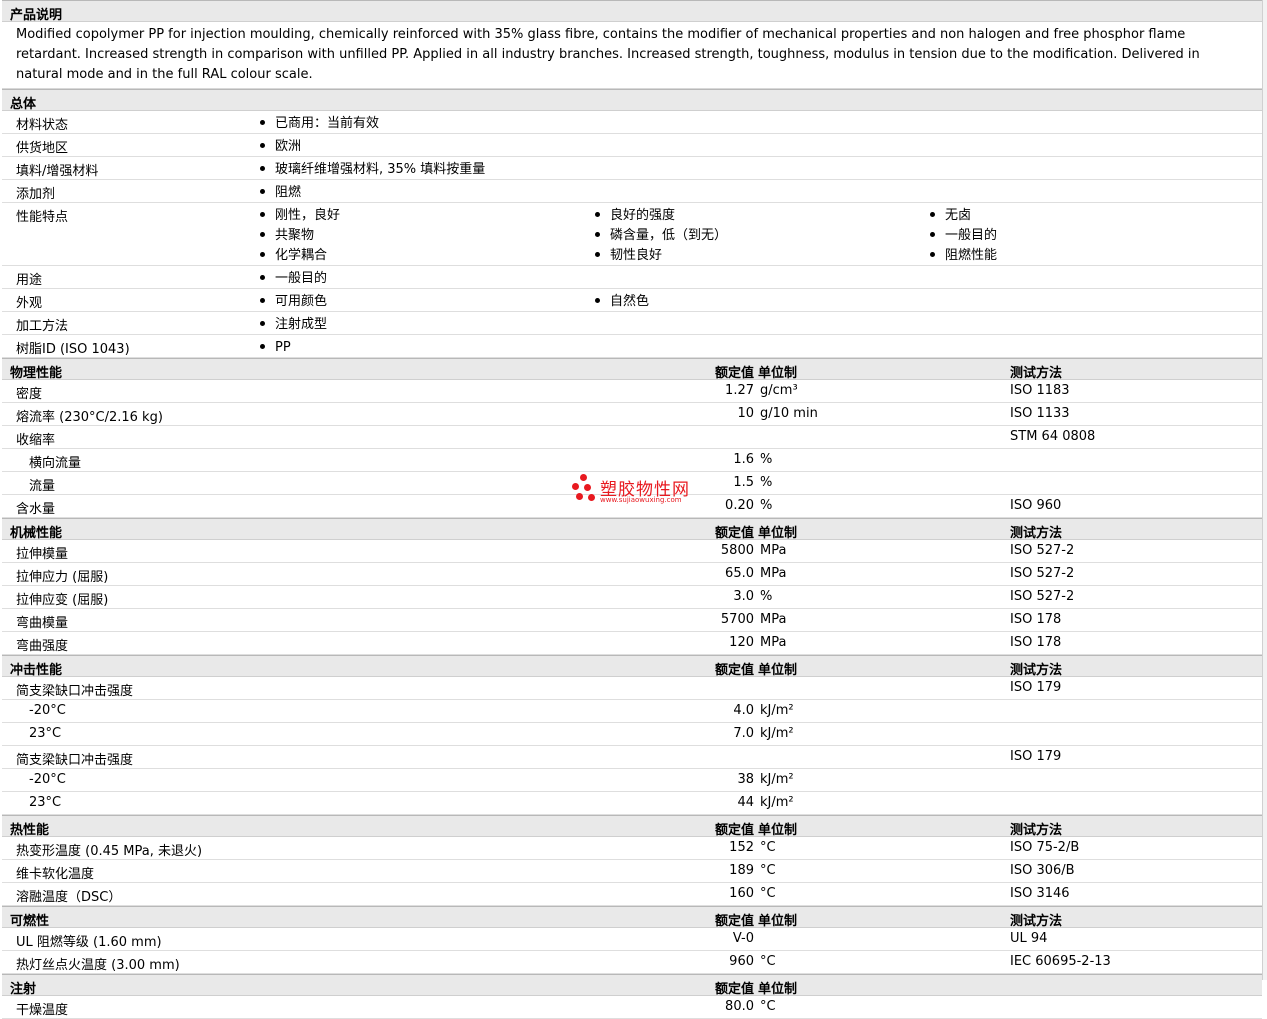  What do you see at coordinates (632, 529) in the screenshot?
I see `section-header: 机械性能 额定值 单位制 测试方法` at bounding box center [632, 529].